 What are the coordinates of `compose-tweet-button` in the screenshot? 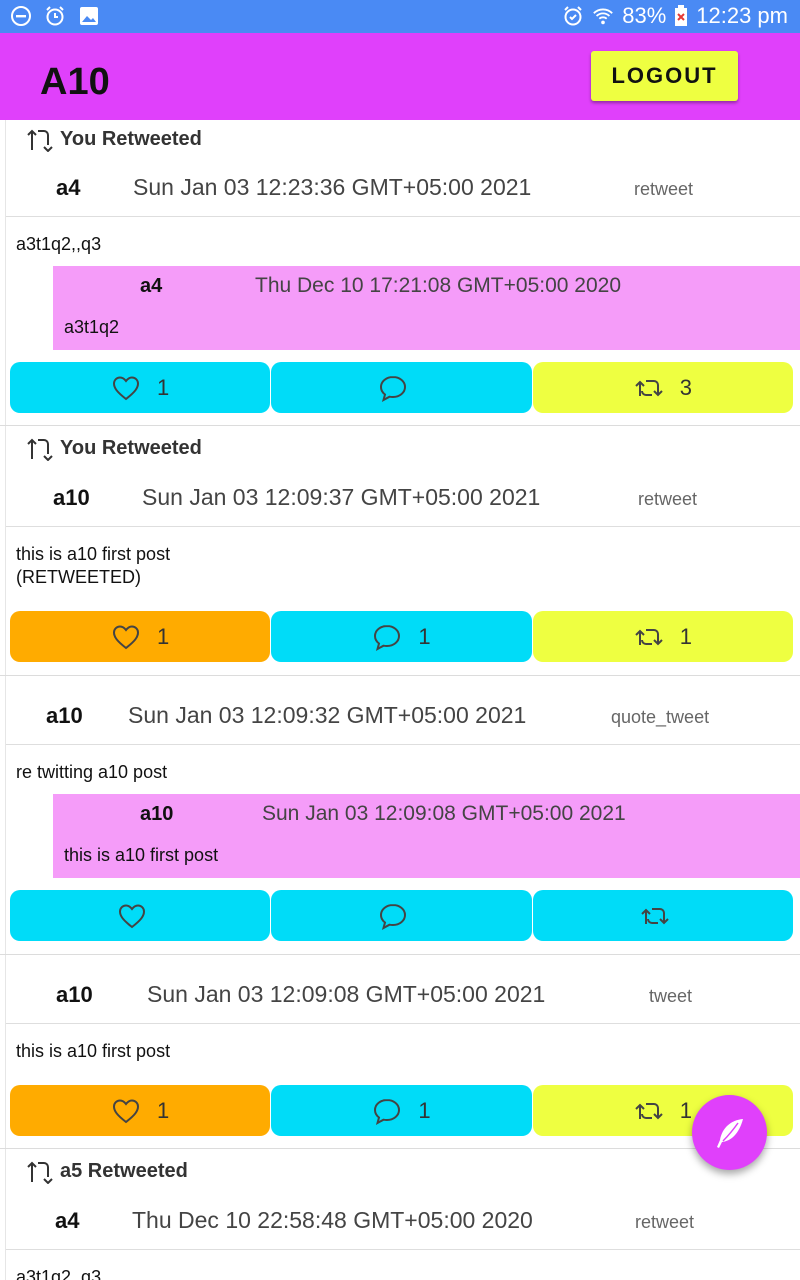 It's located at (729, 1132).